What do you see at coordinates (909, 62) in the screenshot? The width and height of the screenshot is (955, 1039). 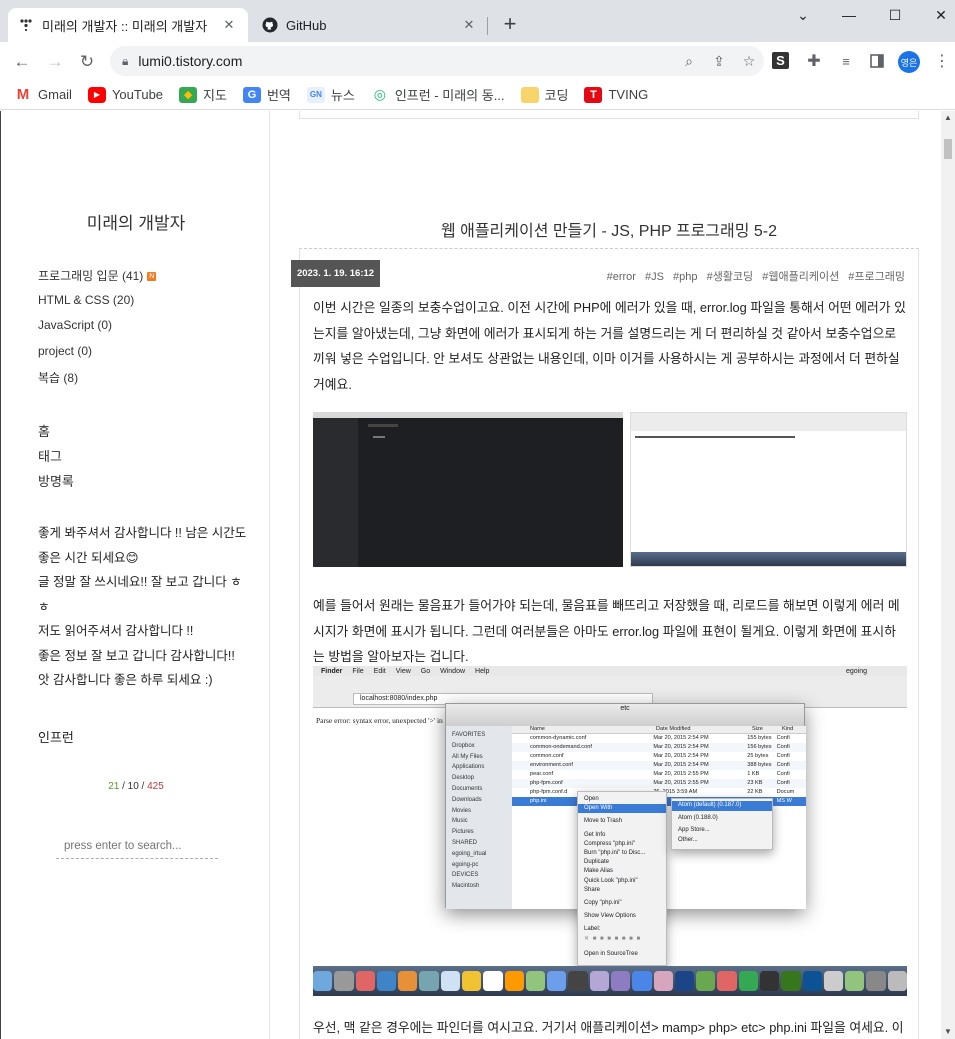 I see `profile-avatar: 영은` at bounding box center [909, 62].